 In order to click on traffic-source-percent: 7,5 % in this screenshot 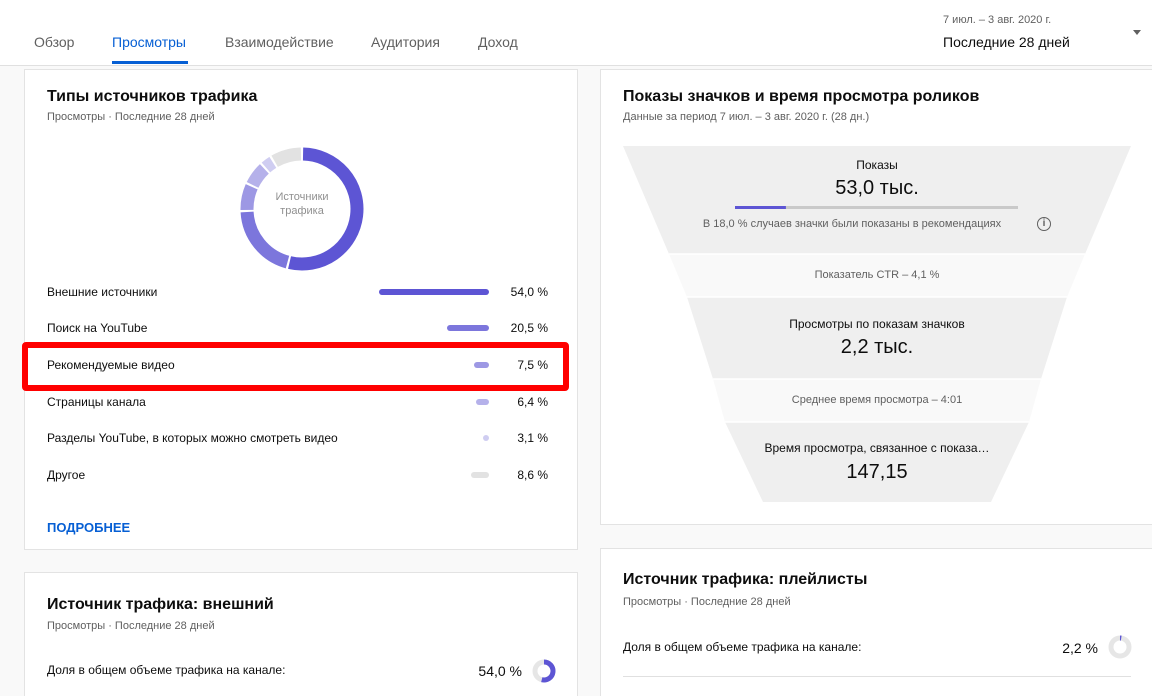, I will do `click(532, 365)`.